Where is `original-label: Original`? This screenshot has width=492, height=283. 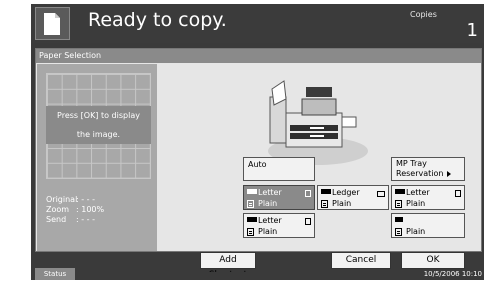 original-label: Original is located at coordinates (62, 199).